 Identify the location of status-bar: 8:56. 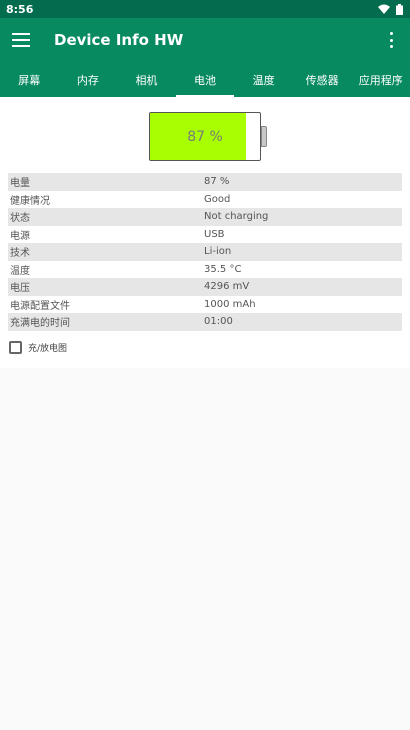
(205, 9).